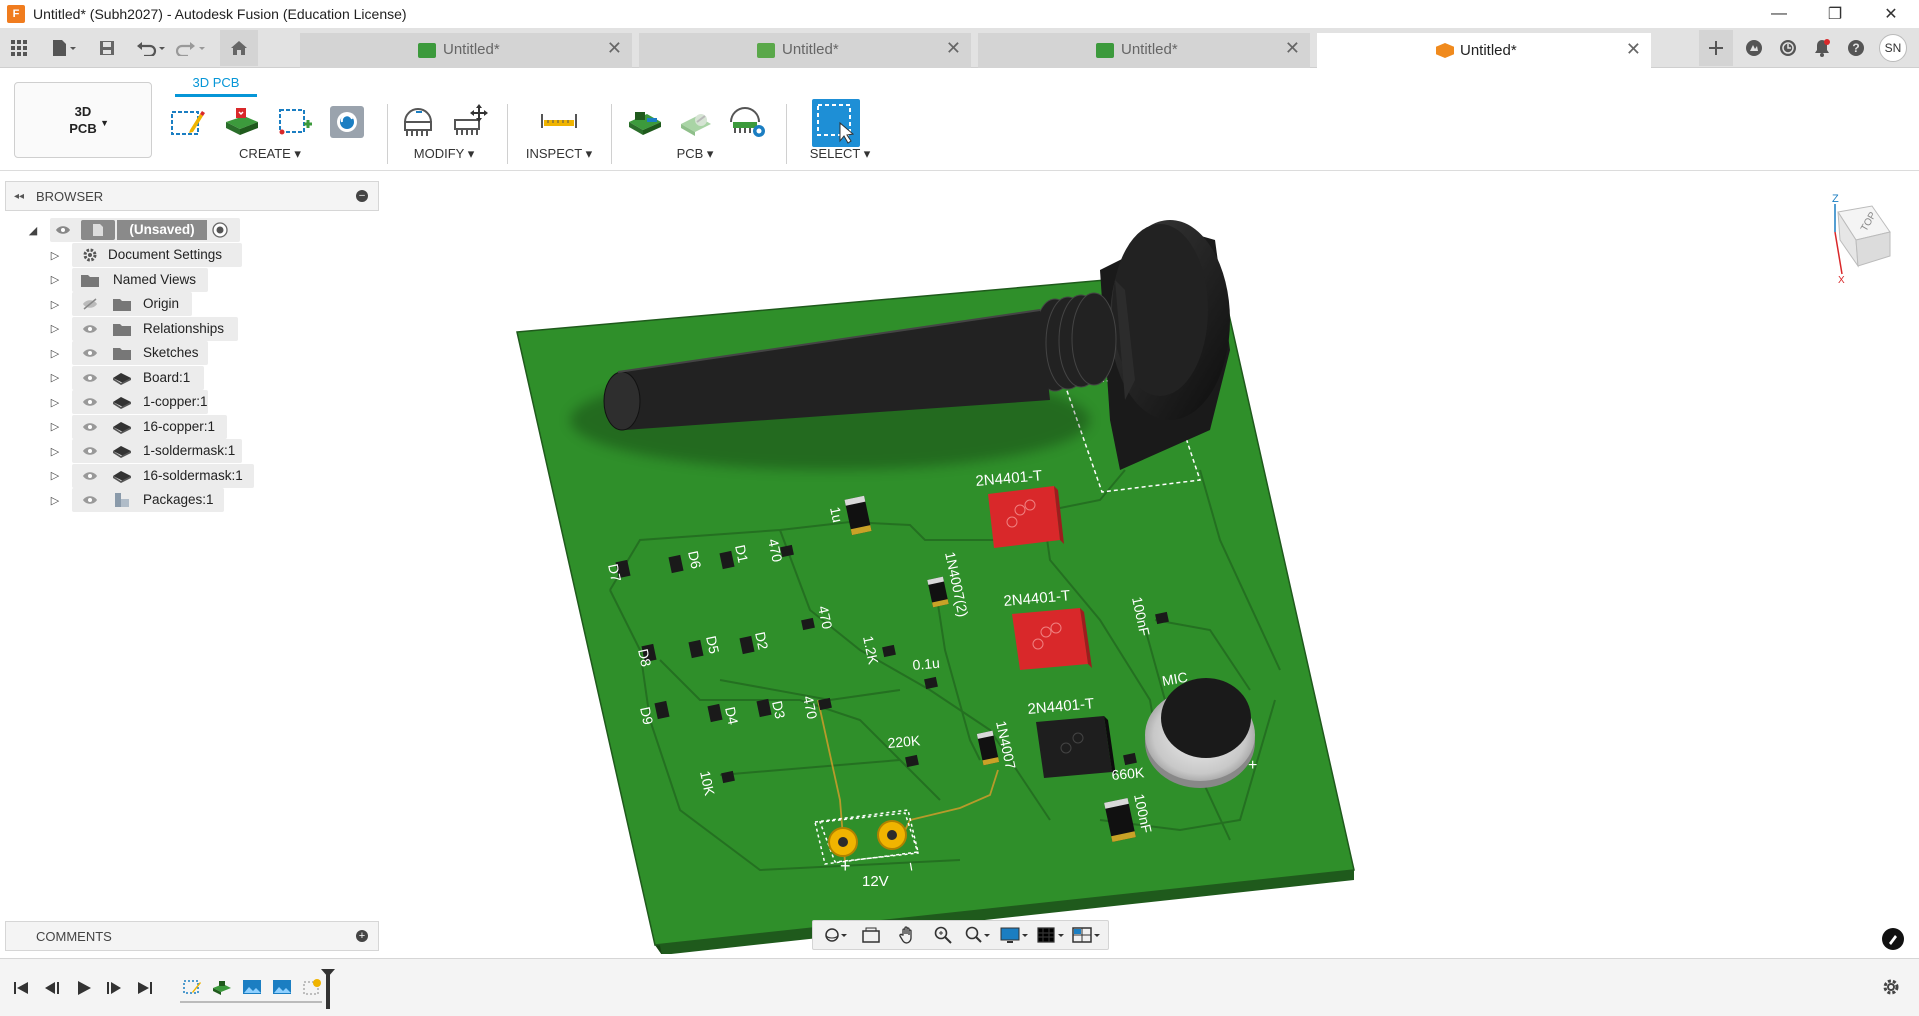 This screenshot has height=1016, width=1919. What do you see at coordinates (220, 230) in the screenshot?
I see `activate-radio-icon` at bounding box center [220, 230].